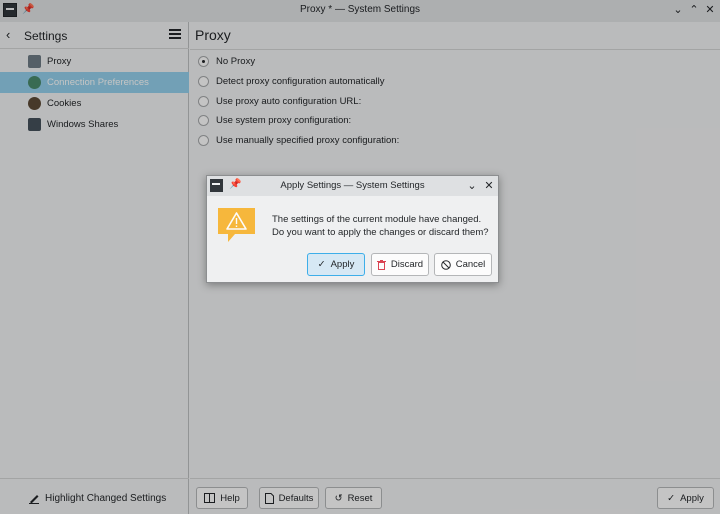 Image resolution: width=720 pixels, height=514 pixels. I want to click on trash-icon, so click(381, 264).